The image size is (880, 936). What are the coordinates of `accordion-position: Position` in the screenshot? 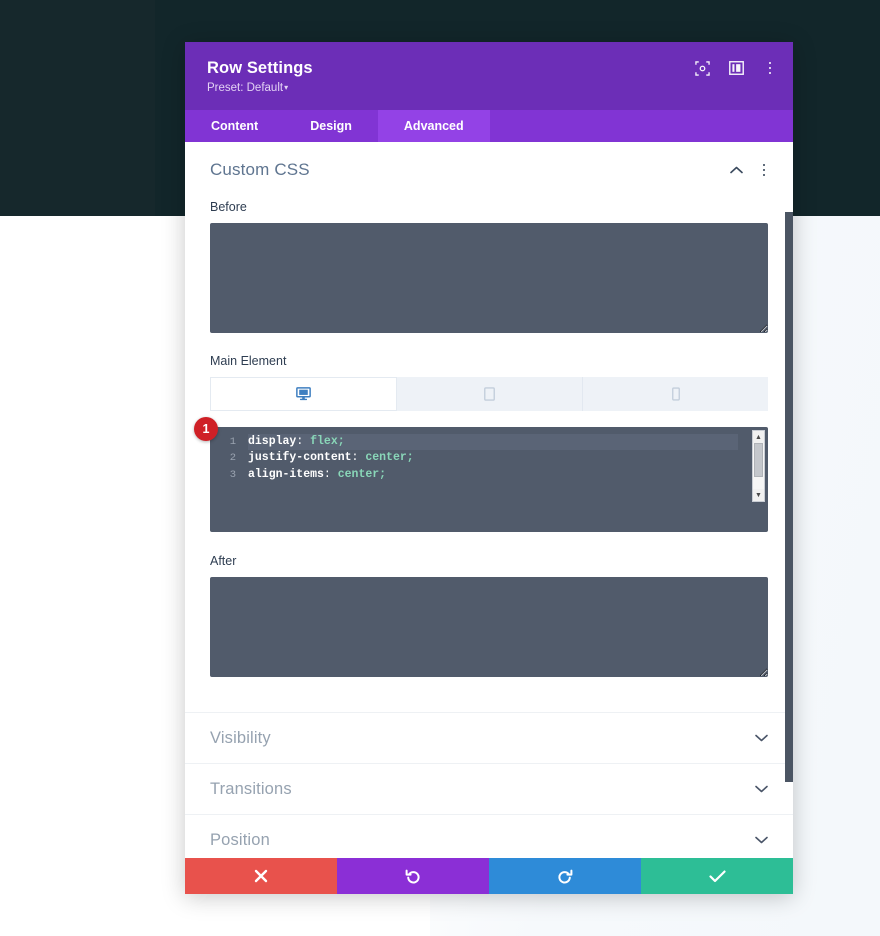 It's located at (489, 836).